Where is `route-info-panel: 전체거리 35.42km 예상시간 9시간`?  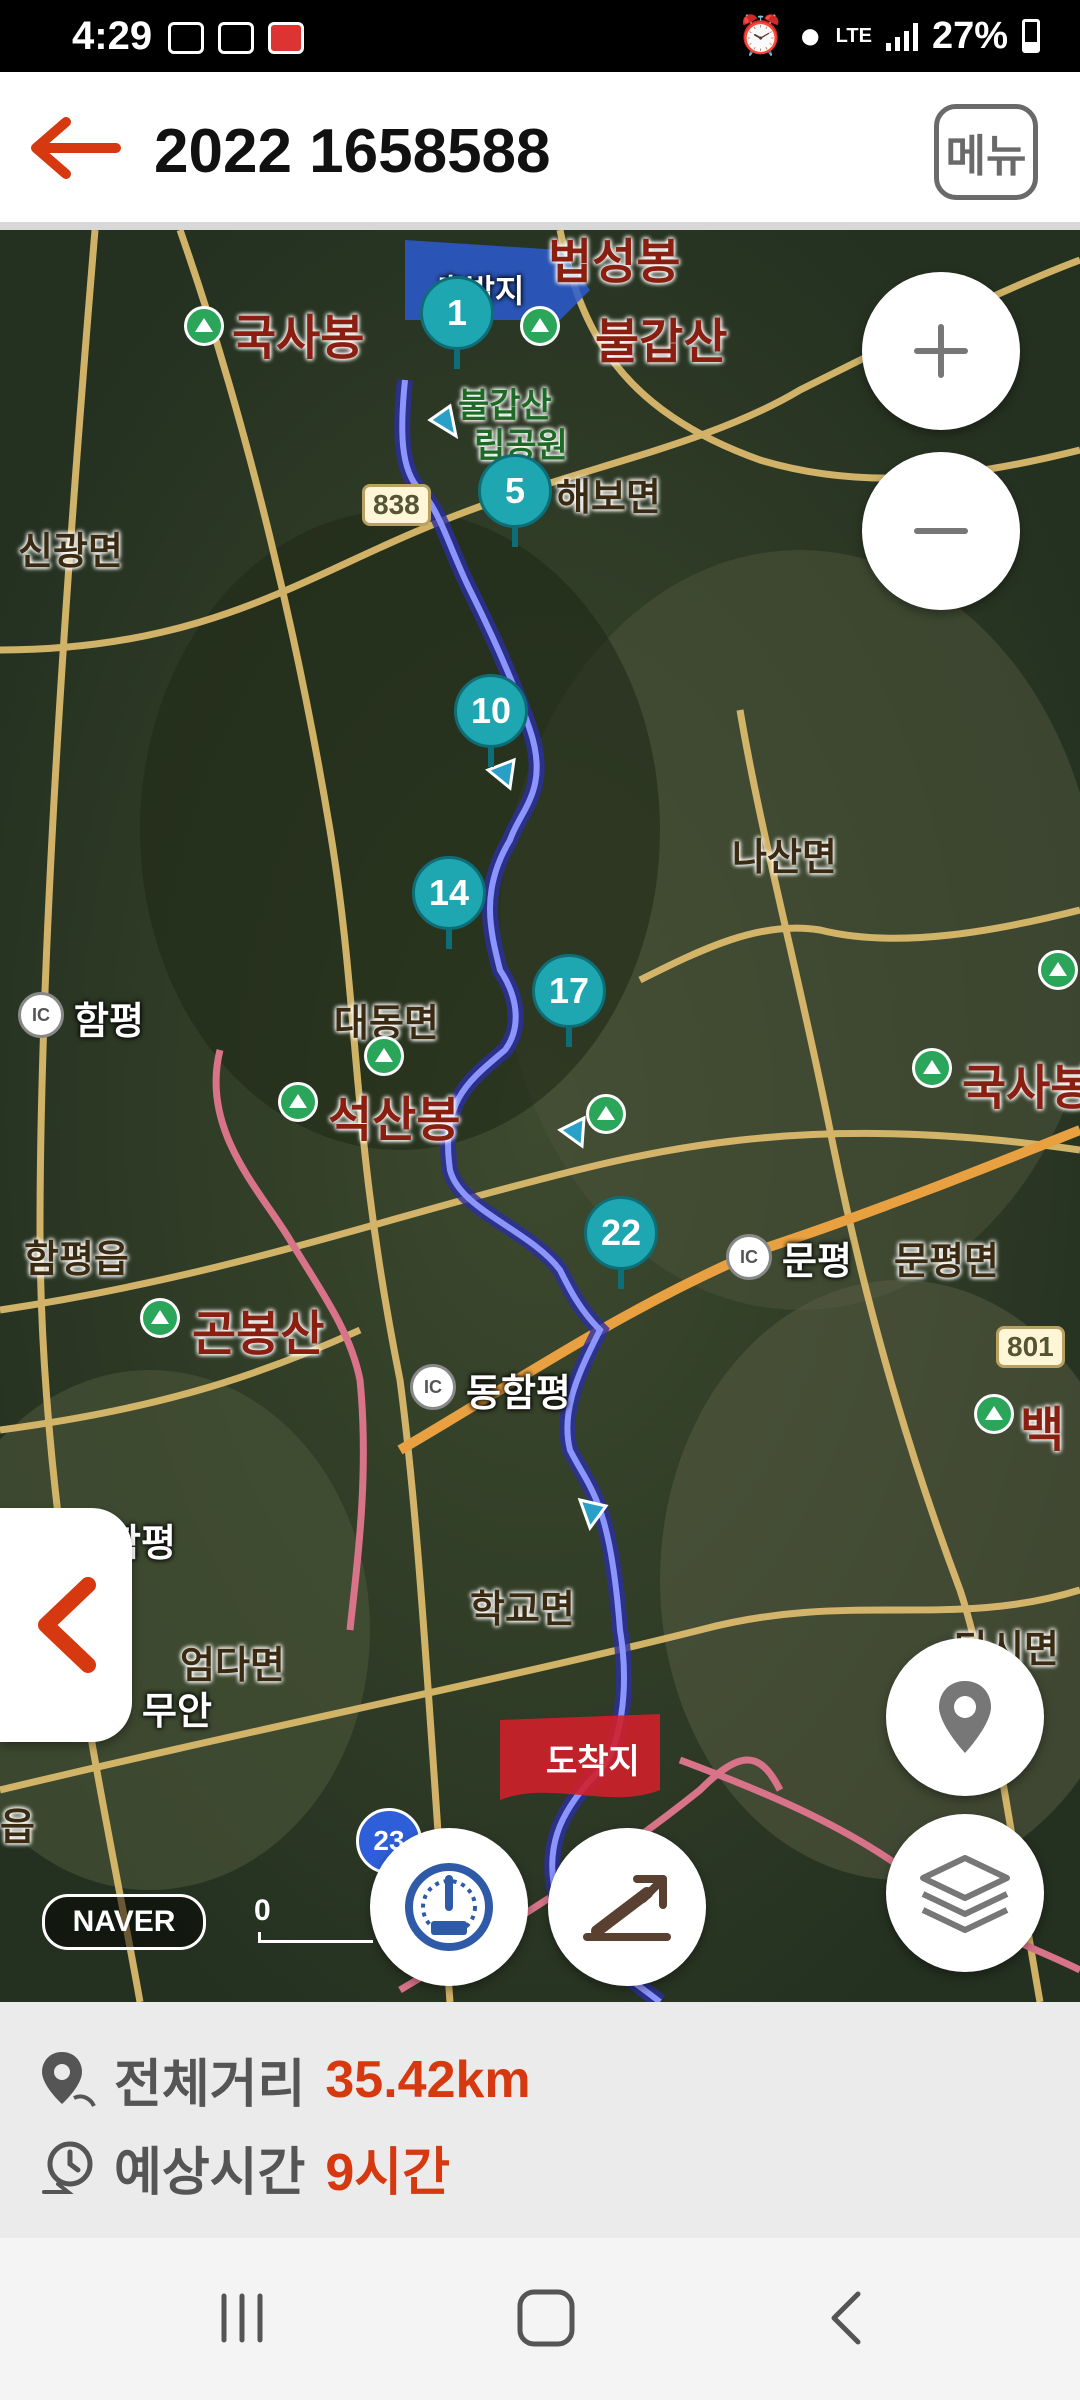 route-info-panel: 전체거리 35.42km 예상시간 9시간 is located at coordinates (540, 2120).